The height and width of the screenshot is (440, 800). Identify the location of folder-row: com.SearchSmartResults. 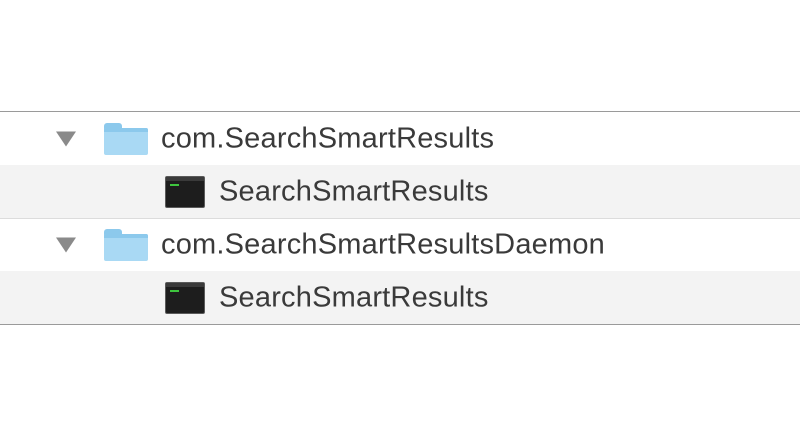
(400, 138).